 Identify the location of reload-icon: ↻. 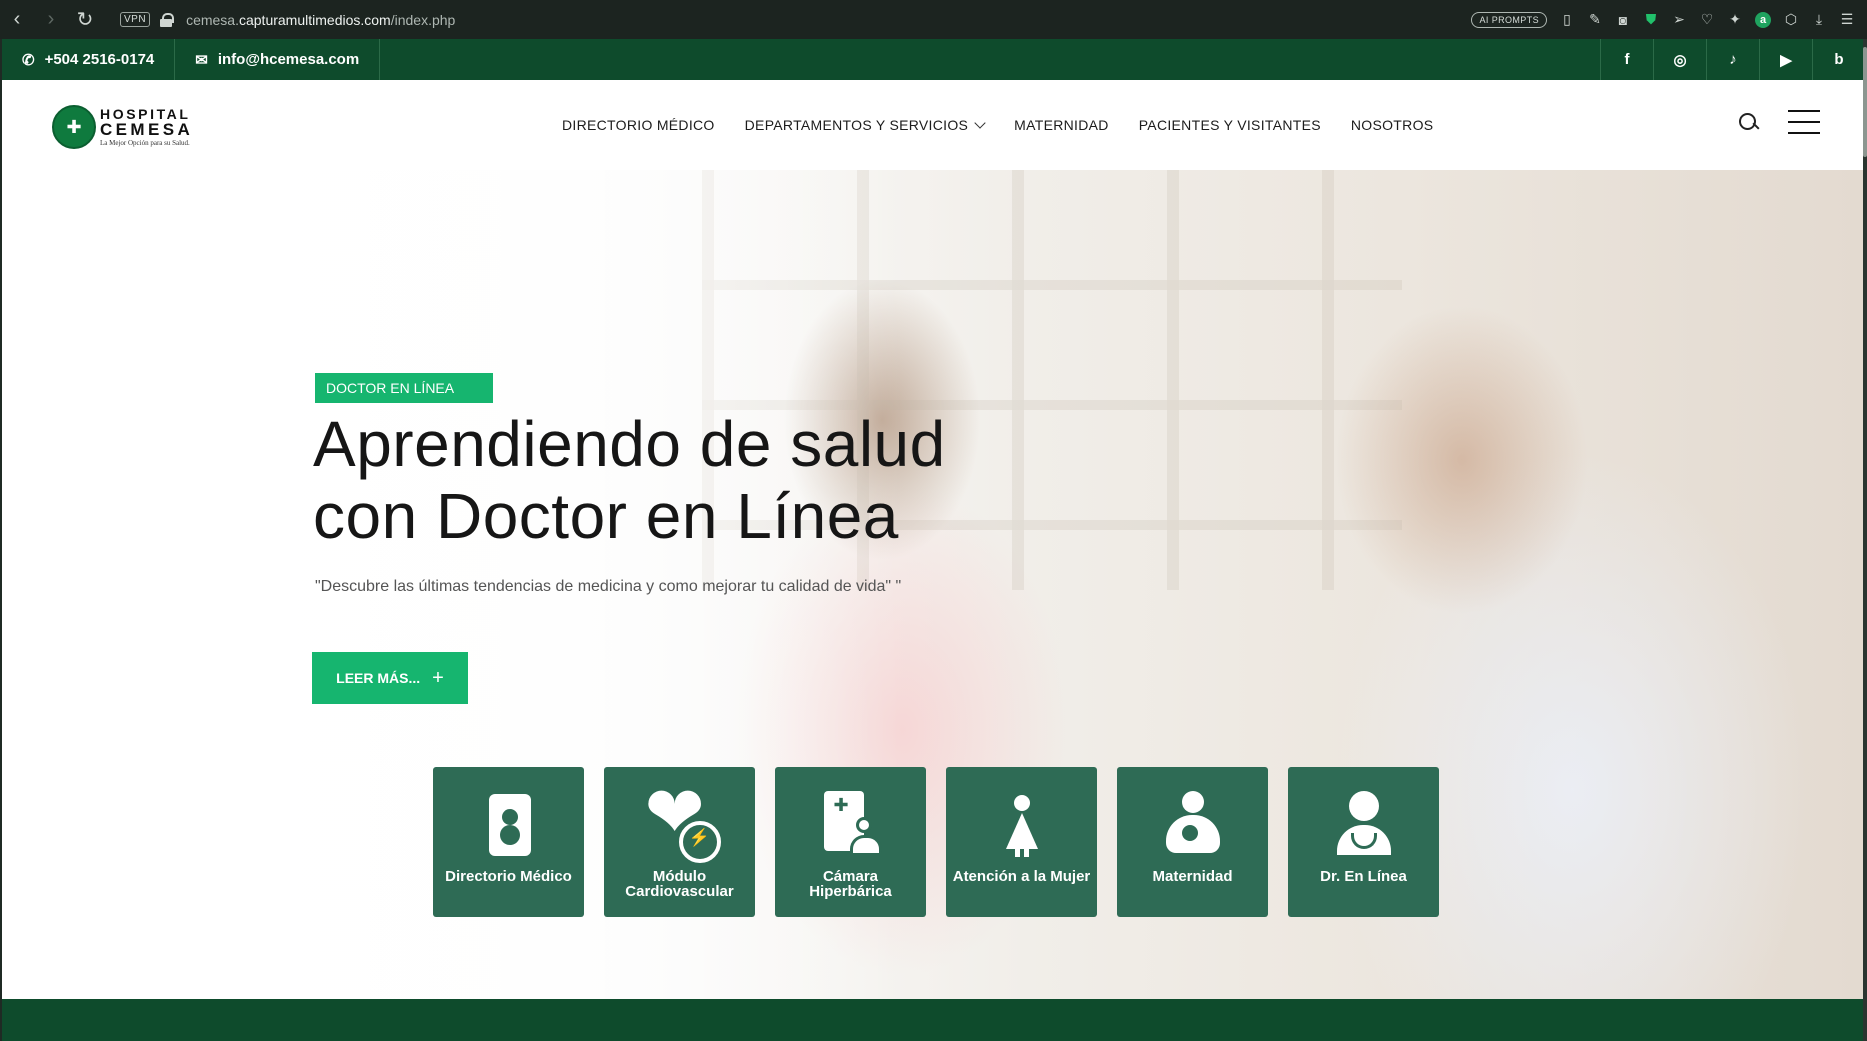
(85, 20).